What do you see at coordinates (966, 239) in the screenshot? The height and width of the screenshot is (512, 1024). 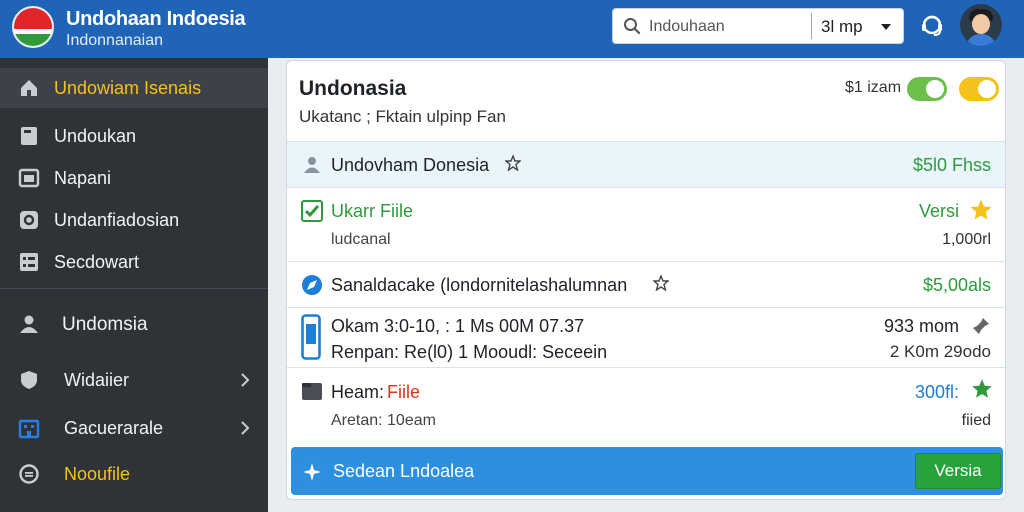 I see `list-item-value: 1,000rl` at bounding box center [966, 239].